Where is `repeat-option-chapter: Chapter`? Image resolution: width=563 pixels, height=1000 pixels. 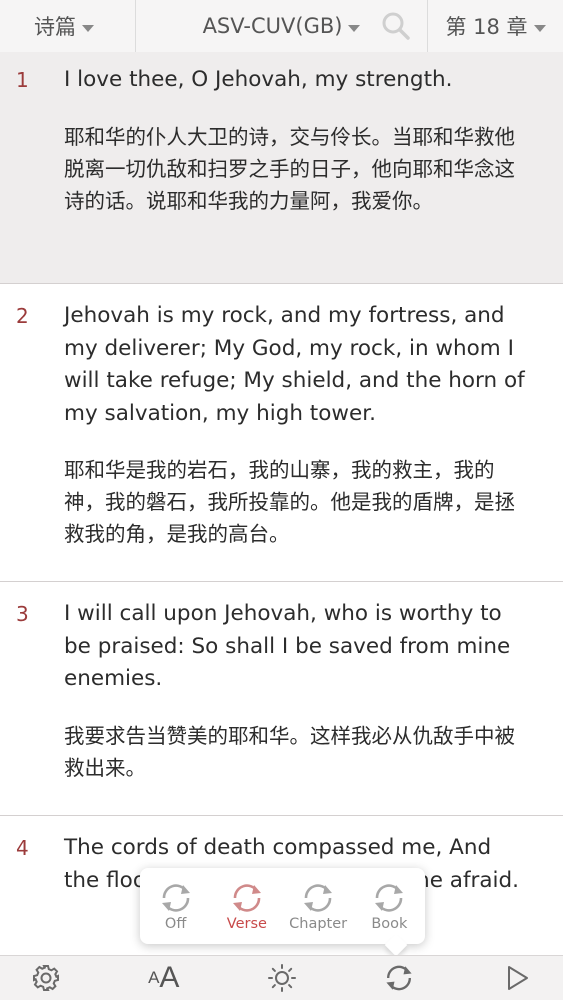 repeat-option-chapter: Chapter is located at coordinates (318, 906).